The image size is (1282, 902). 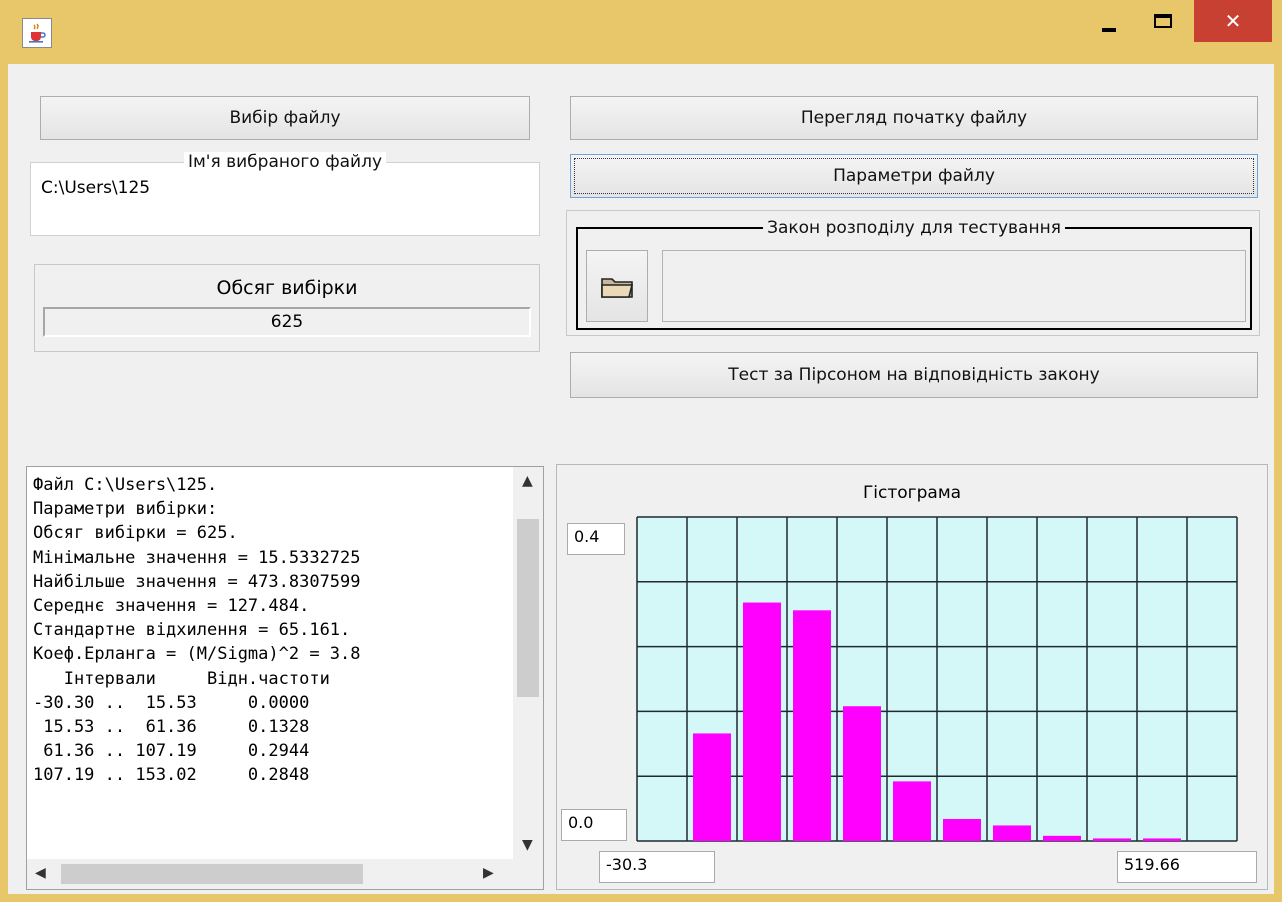 I want to click on java-coffee-icon, so click(x=37, y=33).